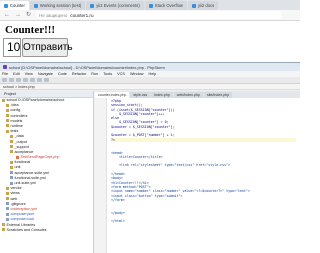  I want to click on tree-item-label: composer.lock, so click(22, 219).